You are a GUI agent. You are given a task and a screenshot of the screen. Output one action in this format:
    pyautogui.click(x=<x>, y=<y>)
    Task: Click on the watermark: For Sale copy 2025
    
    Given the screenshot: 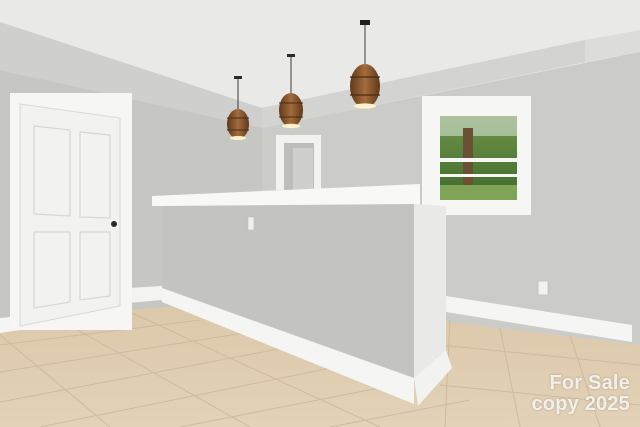 What is the action you would take?
    pyautogui.click(x=580, y=394)
    